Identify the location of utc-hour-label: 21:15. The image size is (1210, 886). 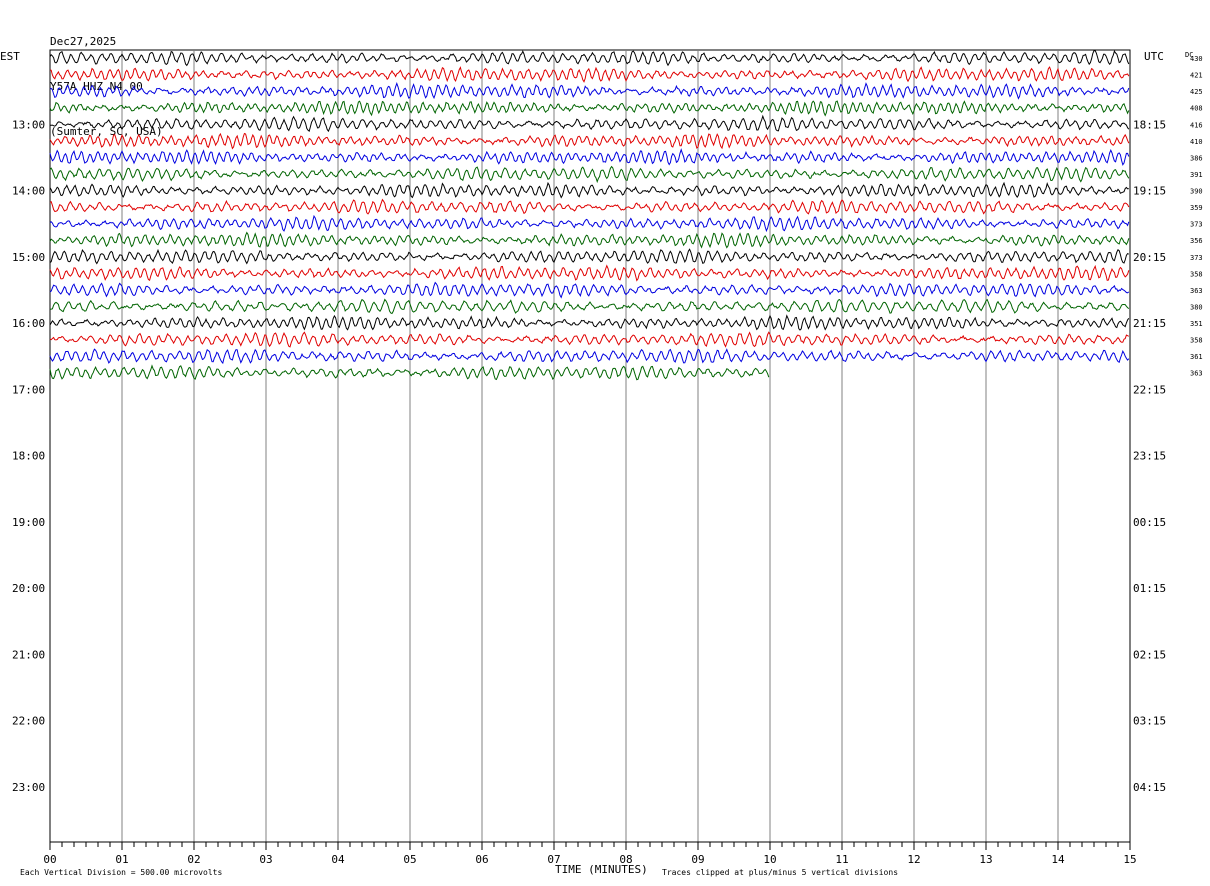
(1149, 323).